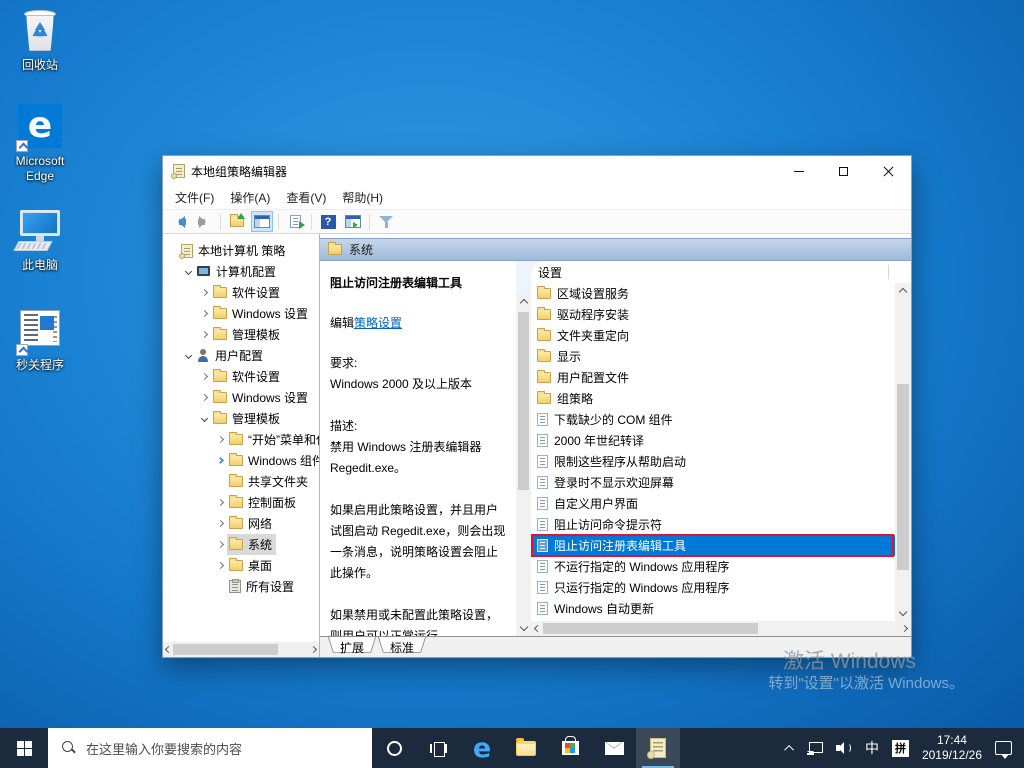 This screenshot has height=768, width=1024. Describe the element at coordinates (386, 221) in the screenshot. I see `filter-button` at that location.